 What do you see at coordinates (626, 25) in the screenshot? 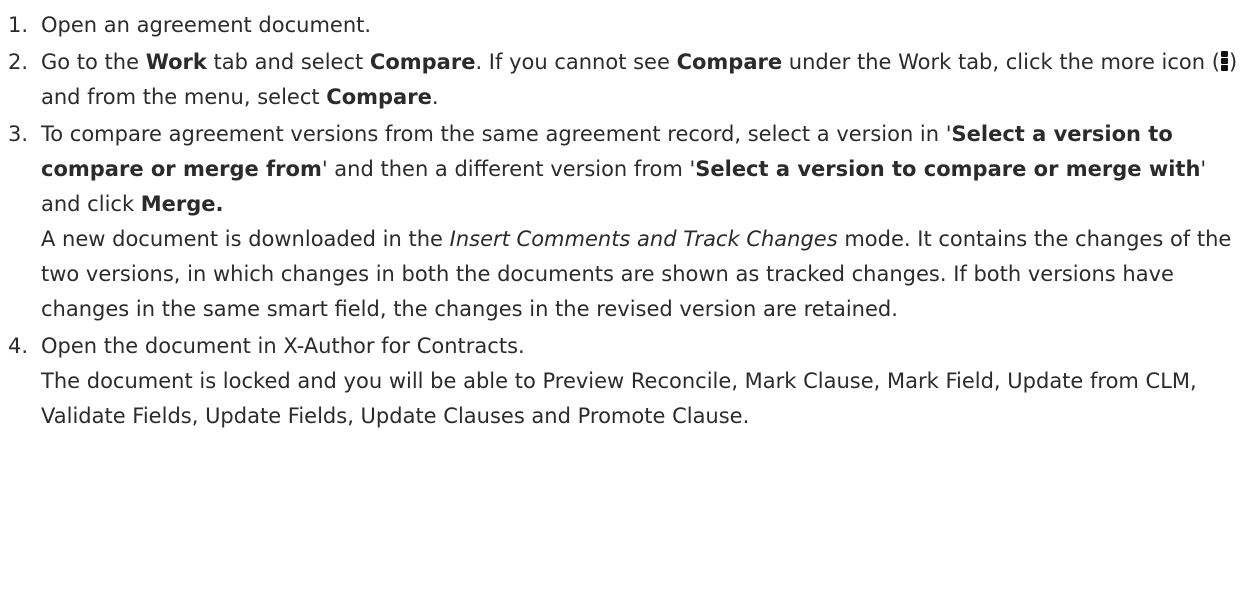
I see `step-1: 1. Open an agreement document.` at bounding box center [626, 25].